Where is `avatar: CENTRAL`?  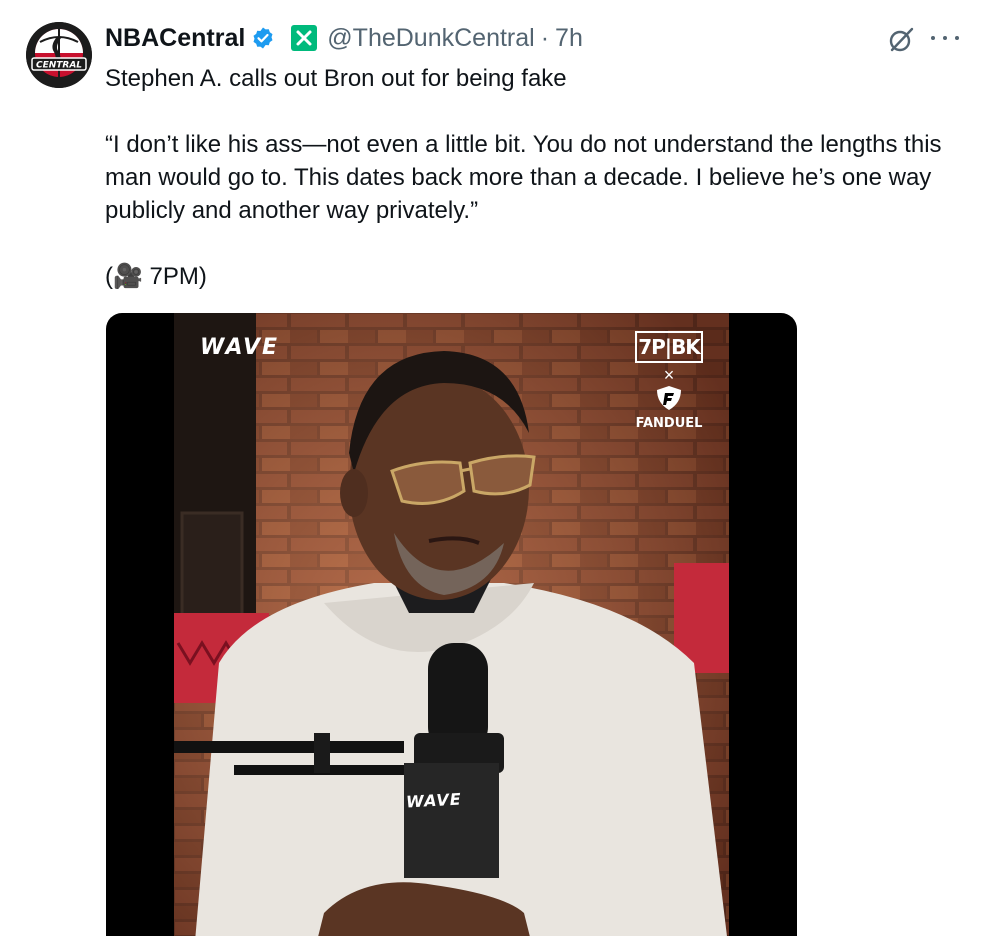
avatar: CENTRAL is located at coordinates (59, 55).